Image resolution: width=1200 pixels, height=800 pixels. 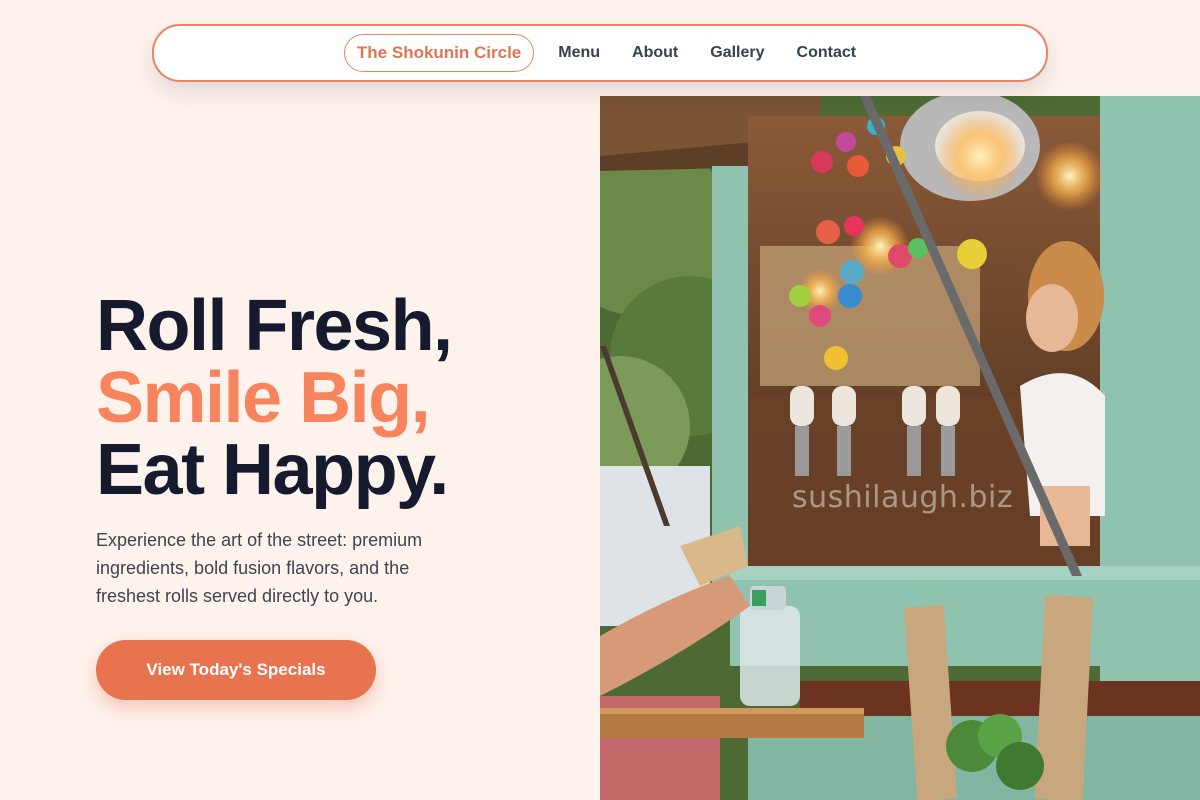 I want to click on brand-logo: The Shokunin Circle, so click(x=439, y=53).